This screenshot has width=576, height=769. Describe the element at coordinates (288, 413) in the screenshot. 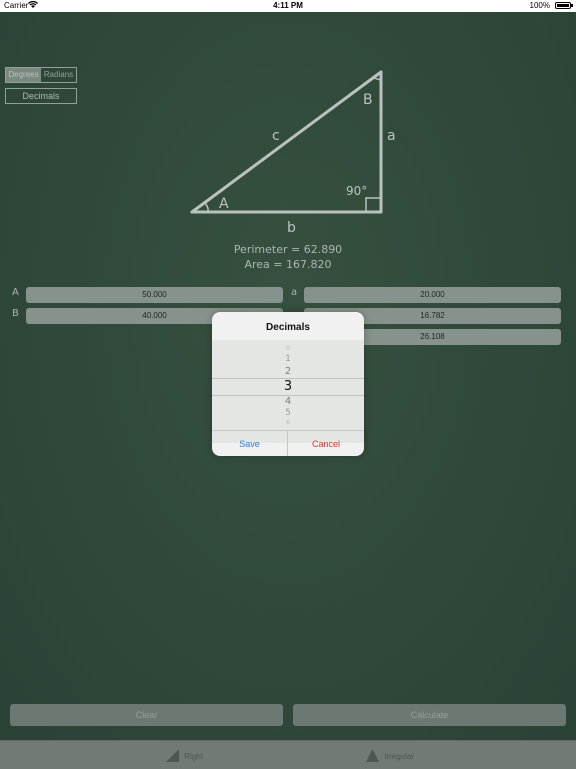

I see `picker-option: 5` at that location.